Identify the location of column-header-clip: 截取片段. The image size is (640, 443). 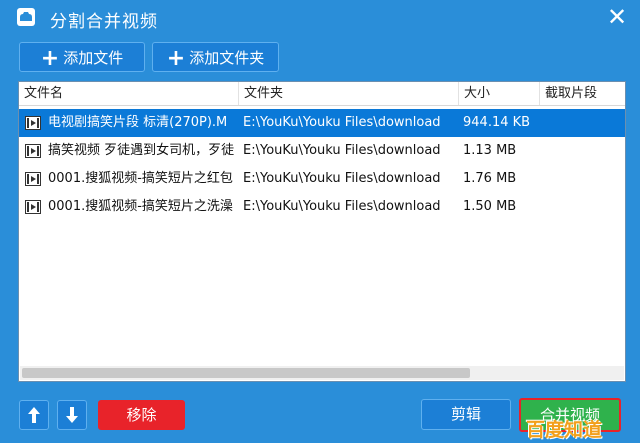
(582, 93).